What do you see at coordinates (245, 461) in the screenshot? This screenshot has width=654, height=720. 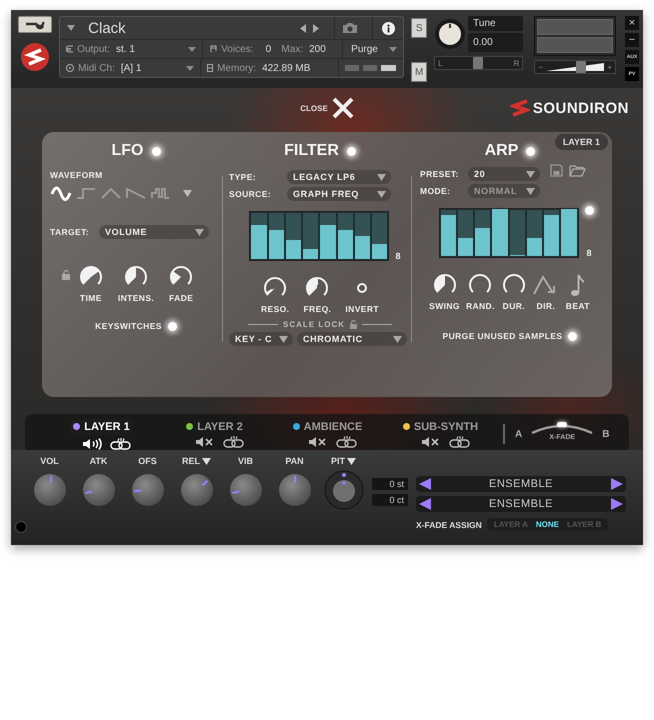 I see `control-label: VIB` at bounding box center [245, 461].